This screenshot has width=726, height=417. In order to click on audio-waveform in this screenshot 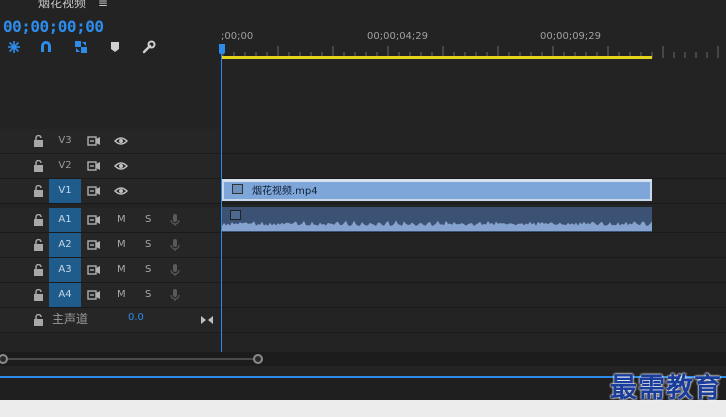, I will do `click(437, 225)`.